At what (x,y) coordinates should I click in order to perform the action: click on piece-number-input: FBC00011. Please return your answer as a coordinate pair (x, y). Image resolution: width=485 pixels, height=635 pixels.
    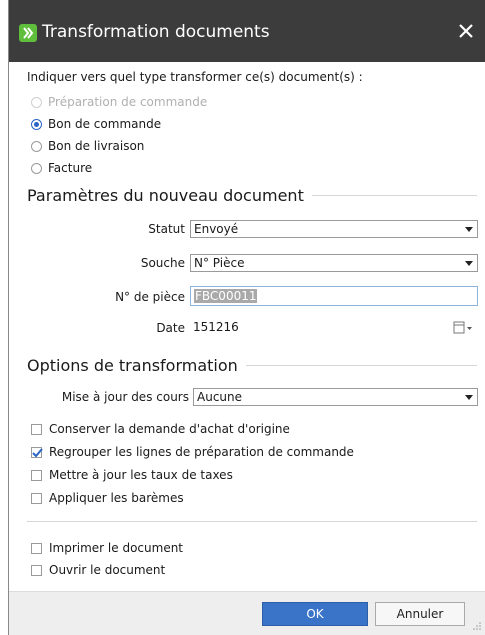
    Looking at the image, I should click on (334, 296).